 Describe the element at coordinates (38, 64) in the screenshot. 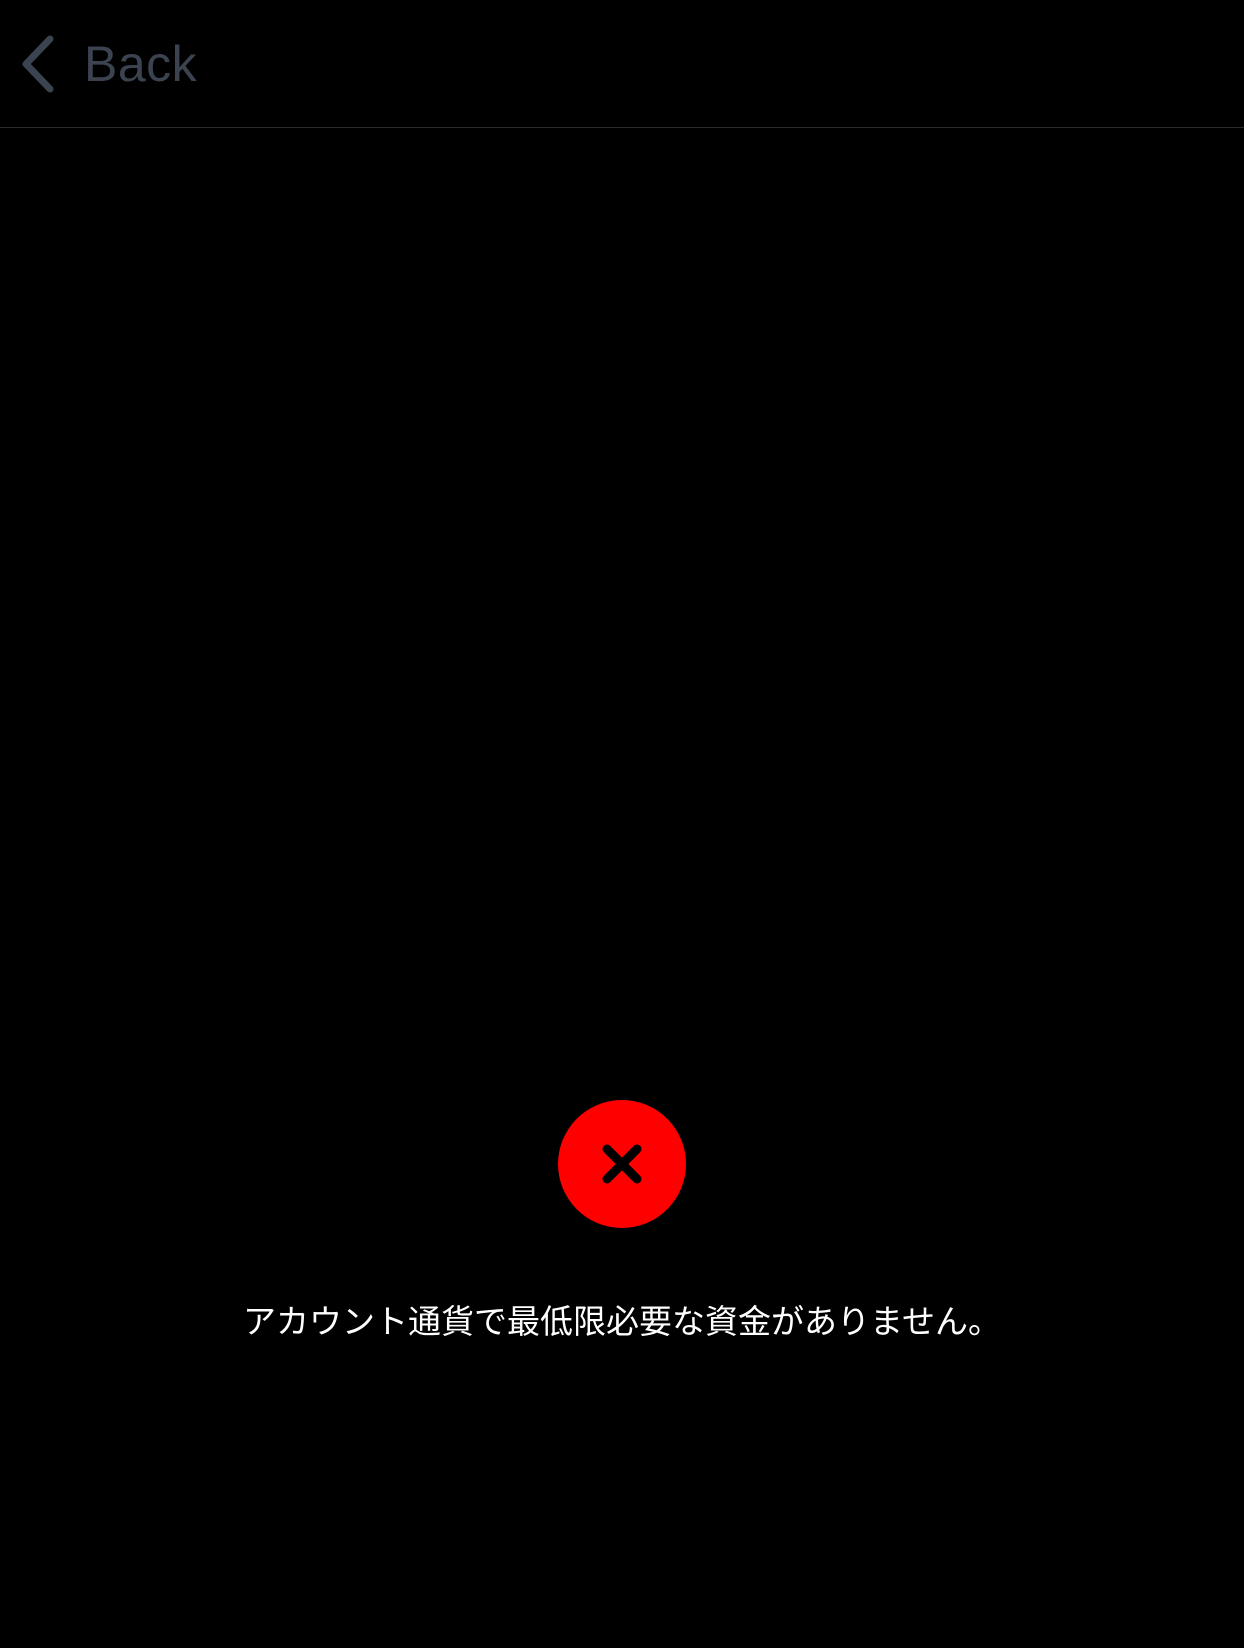

I see `chevron-left-icon` at that location.